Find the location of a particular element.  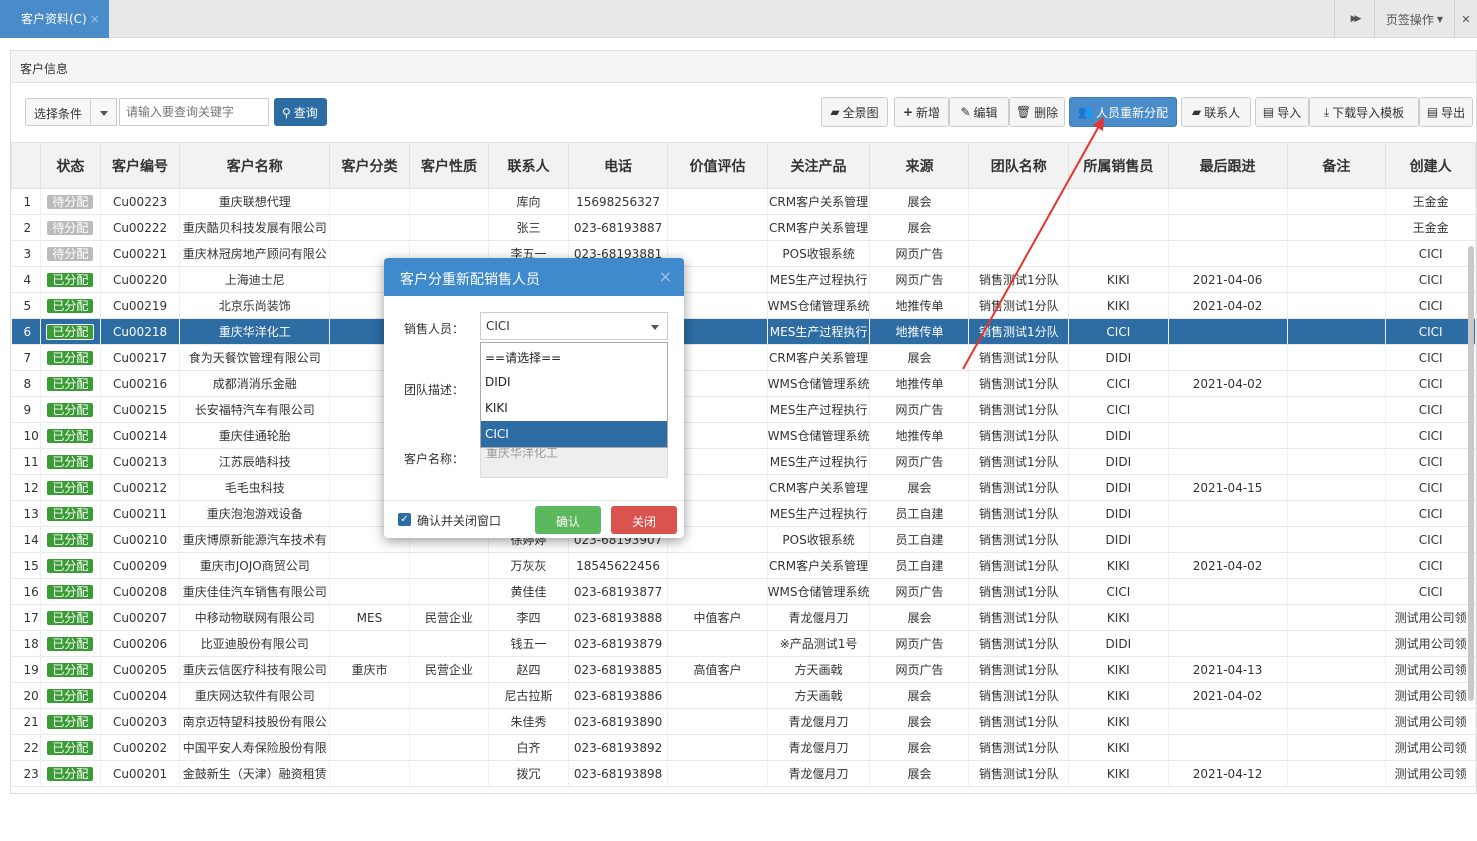

column-header: 创建人 is located at coordinates (1430, 165).